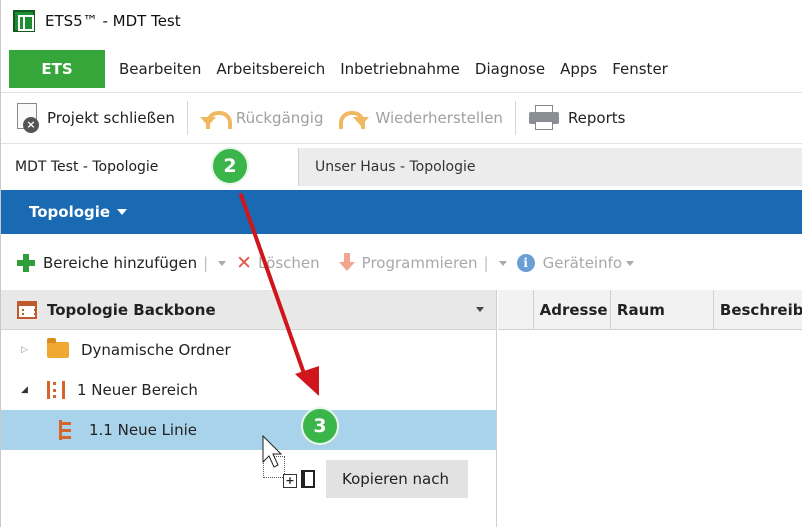  I want to click on menu-diagnose: Diagnose, so click(510, 69).